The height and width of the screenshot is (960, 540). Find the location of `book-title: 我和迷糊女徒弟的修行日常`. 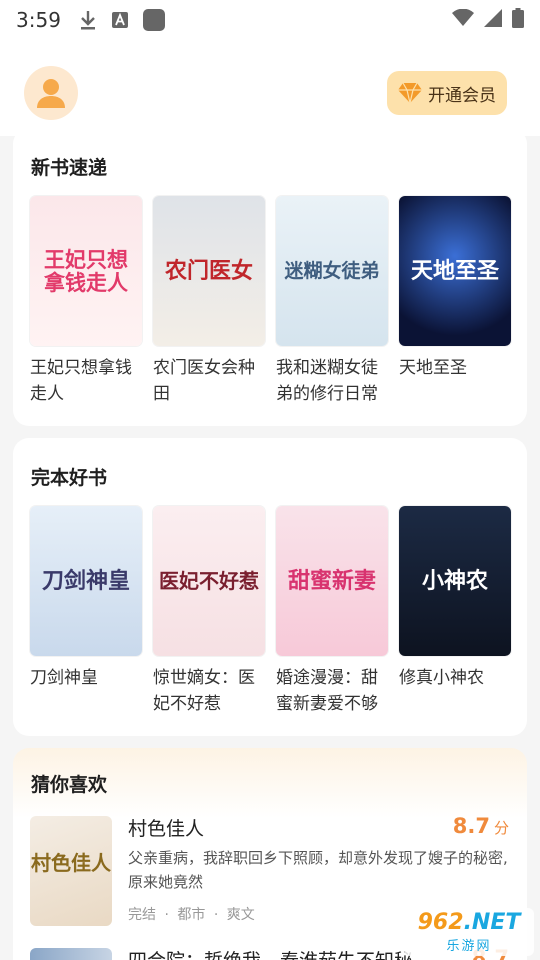

book-title: 我和迷糊女徒弟的修行日常 is located at coordinates (327, 381).